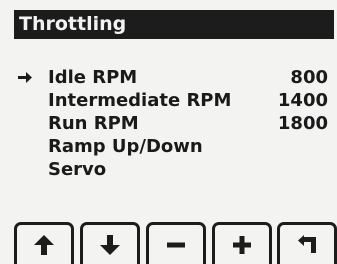 The width and height of the screenshot is (337, 264). I want to click on up-arrow-icon, so click(44, 244).